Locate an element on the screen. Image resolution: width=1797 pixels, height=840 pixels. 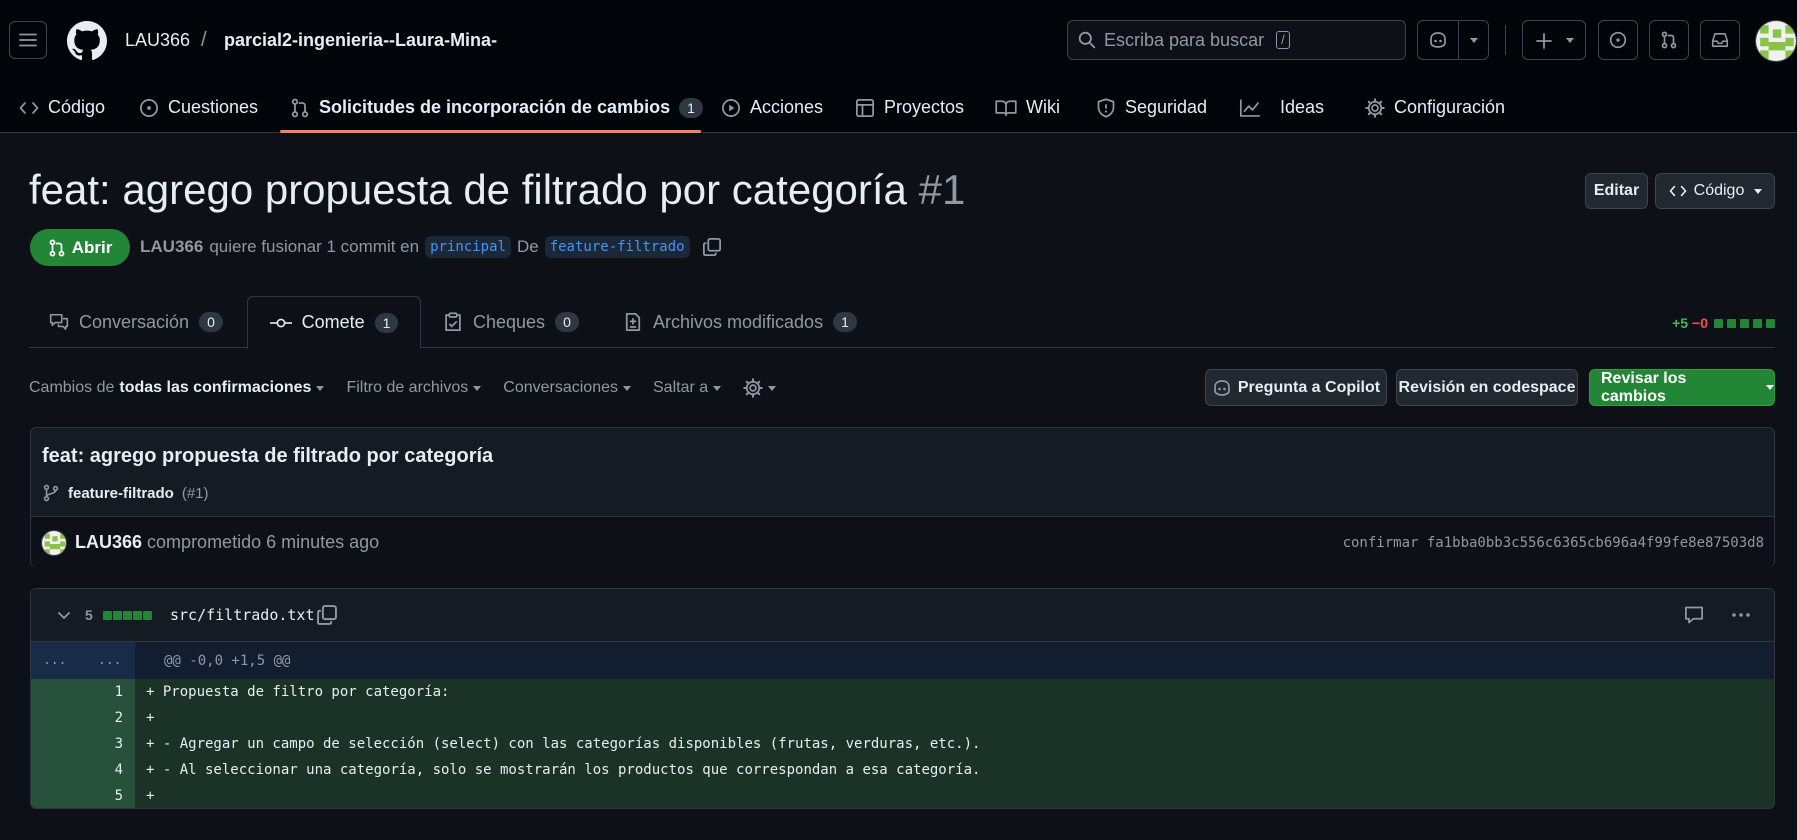
github-logo-icon is located at coordinates (87, 41).